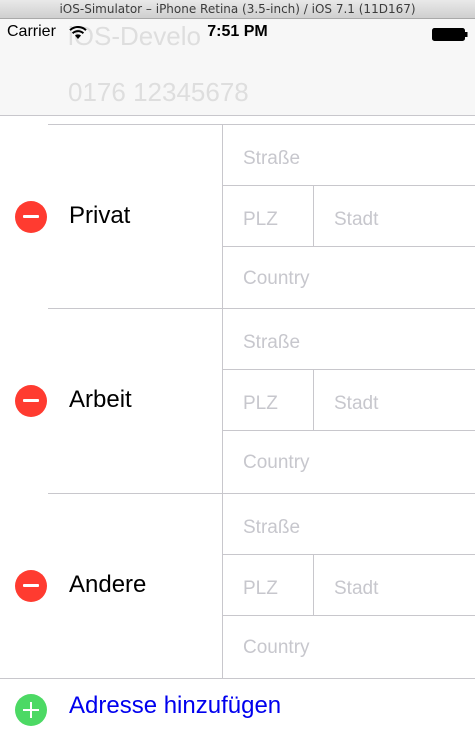  I want to click on address-type-label: Privat, so click(99, 216).